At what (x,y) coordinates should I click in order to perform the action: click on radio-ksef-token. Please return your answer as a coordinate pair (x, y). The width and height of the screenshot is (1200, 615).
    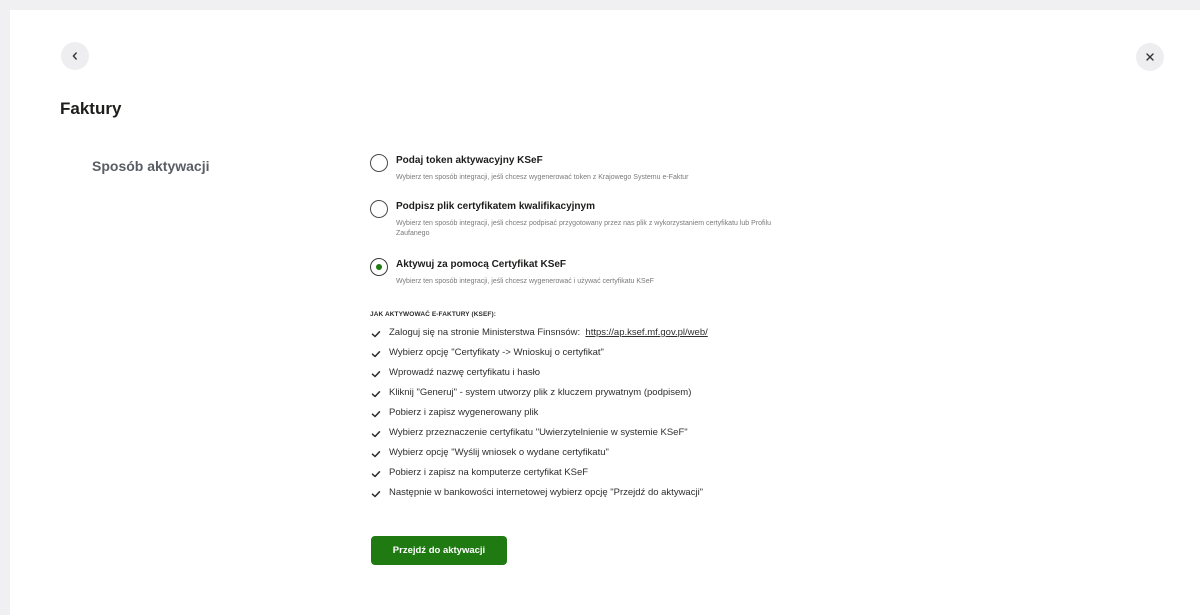
    Looking at the image, I should click on (379, 163).